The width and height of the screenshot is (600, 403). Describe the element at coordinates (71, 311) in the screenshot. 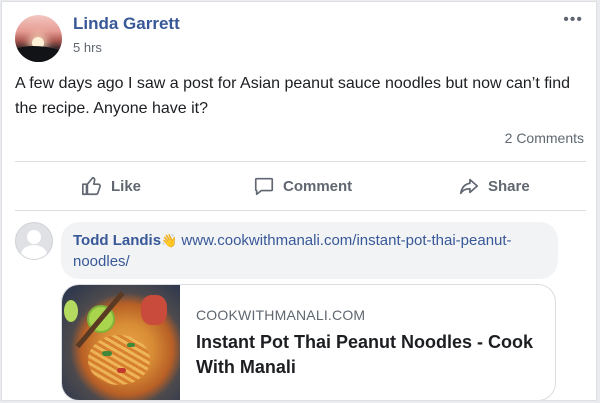

I see `thumb-lime-slice` at that location.